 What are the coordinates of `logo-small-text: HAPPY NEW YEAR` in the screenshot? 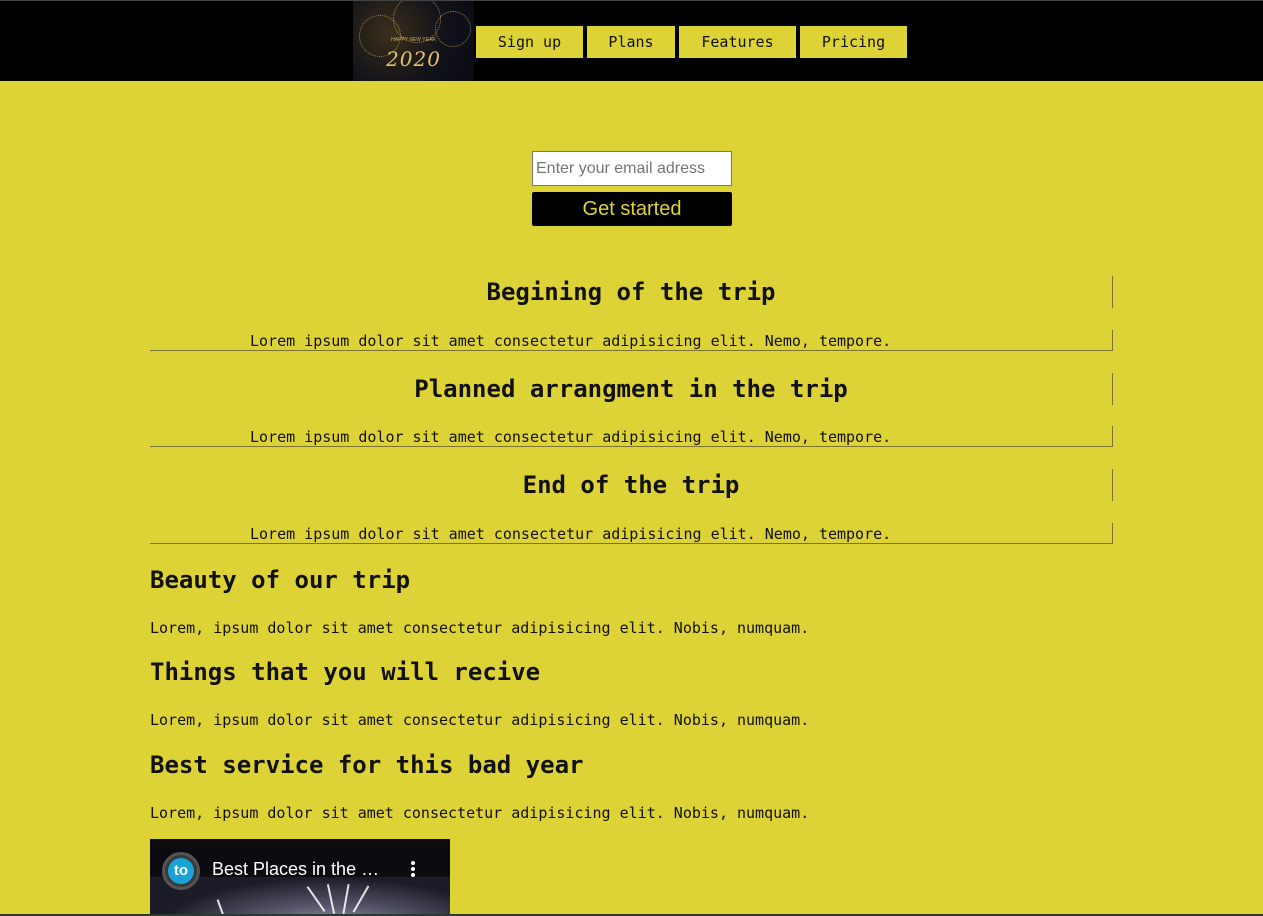 It's located at (413, 40).